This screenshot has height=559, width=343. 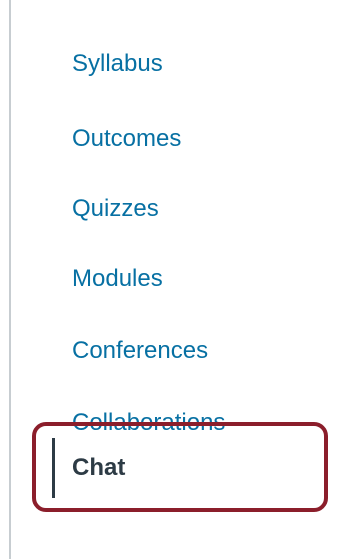 What do you see at coordinates (140, 351) in the screenshot?
I see `nav-item-conferences: Conferences` at bounding box center [140, 351].